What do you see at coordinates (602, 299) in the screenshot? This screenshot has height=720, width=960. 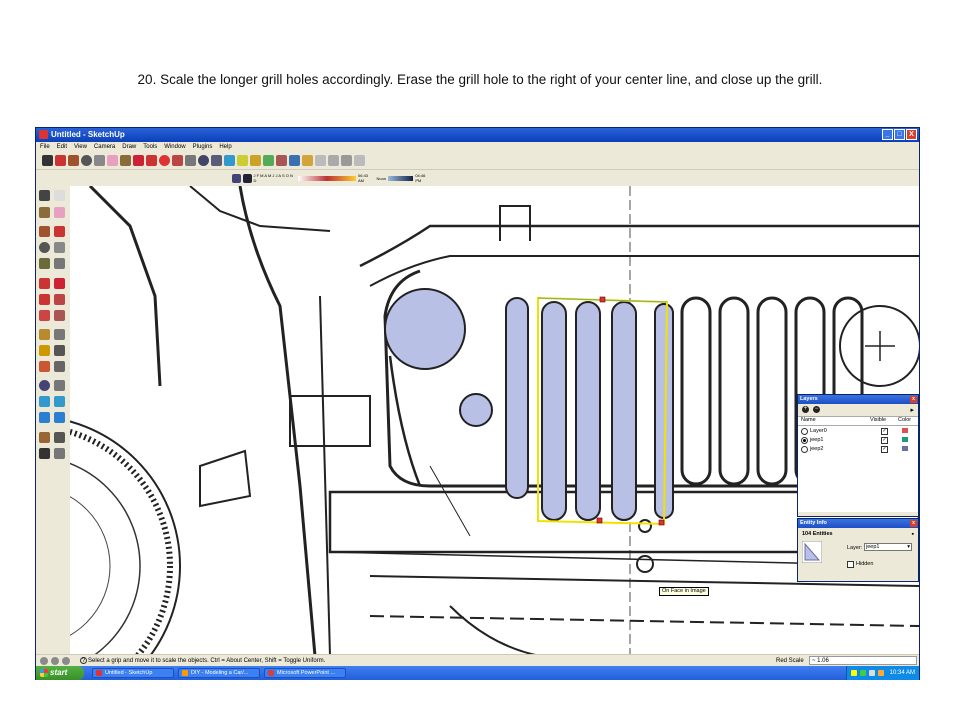 I see `scale-grip-top` at bounding box center [602, 299].